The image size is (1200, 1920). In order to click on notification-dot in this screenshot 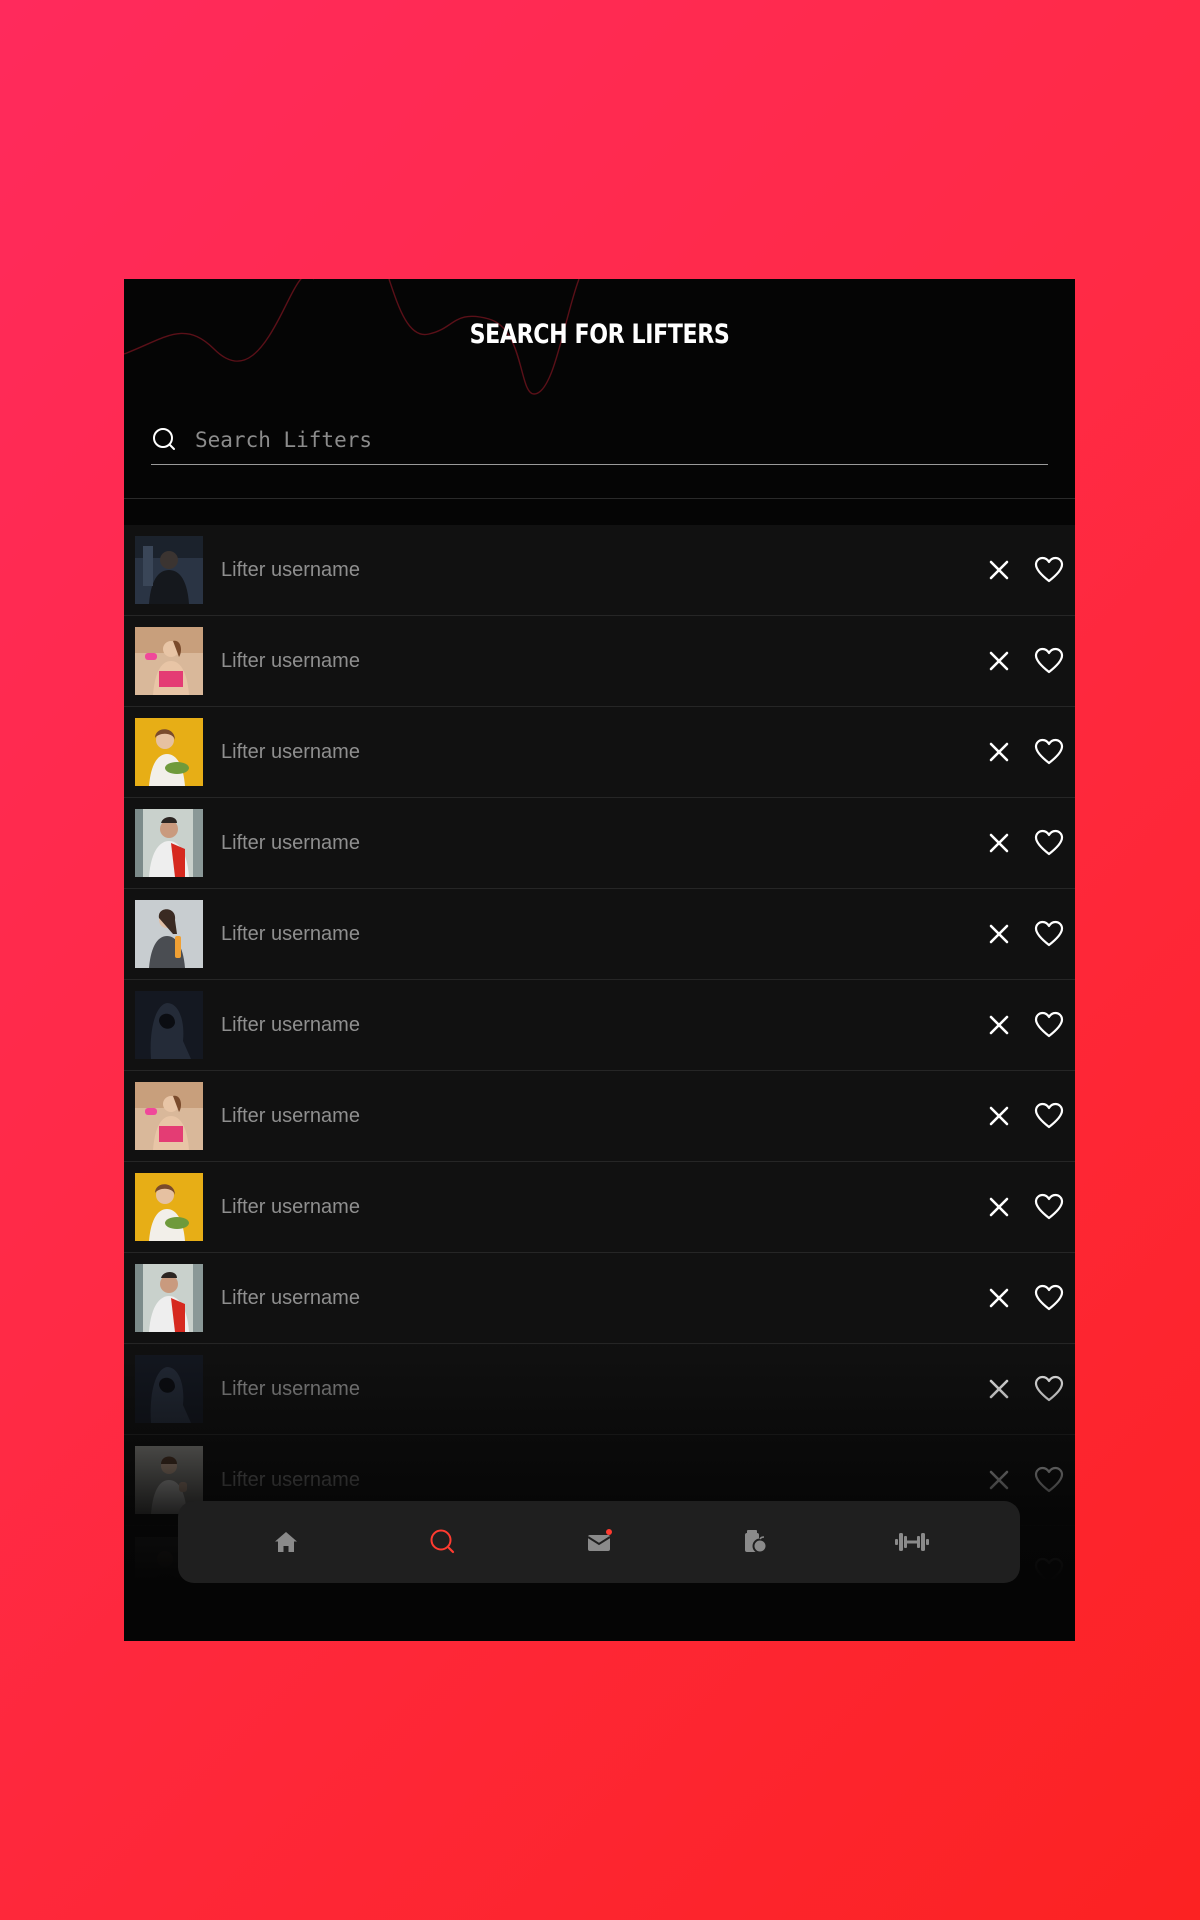, I will do `click(608, 1532)`.